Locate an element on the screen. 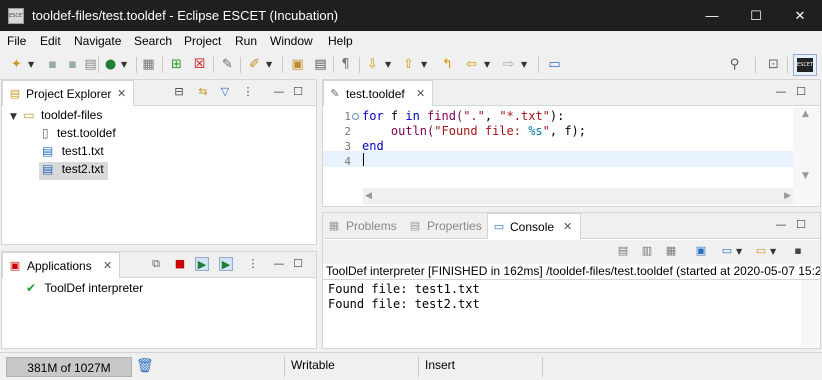  new-dropdown-icon: ▼ is located at coordinates (31, 64).